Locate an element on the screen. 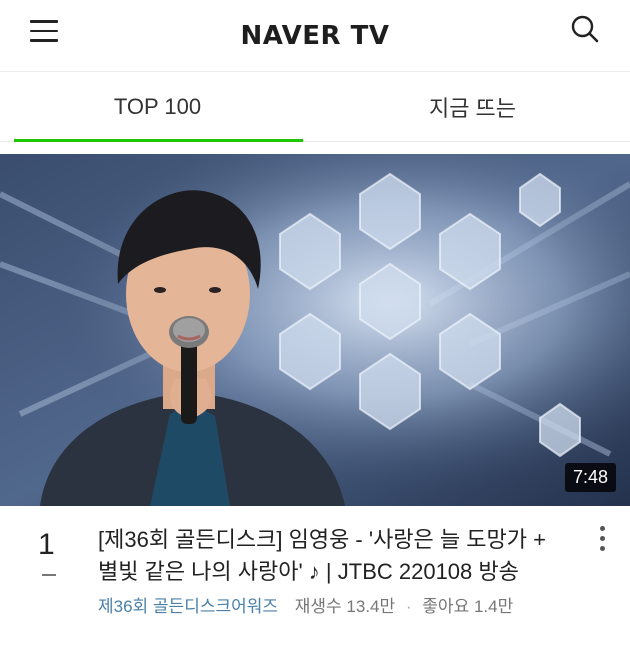  rank-number: 1 is located at coordinates (46, 544).